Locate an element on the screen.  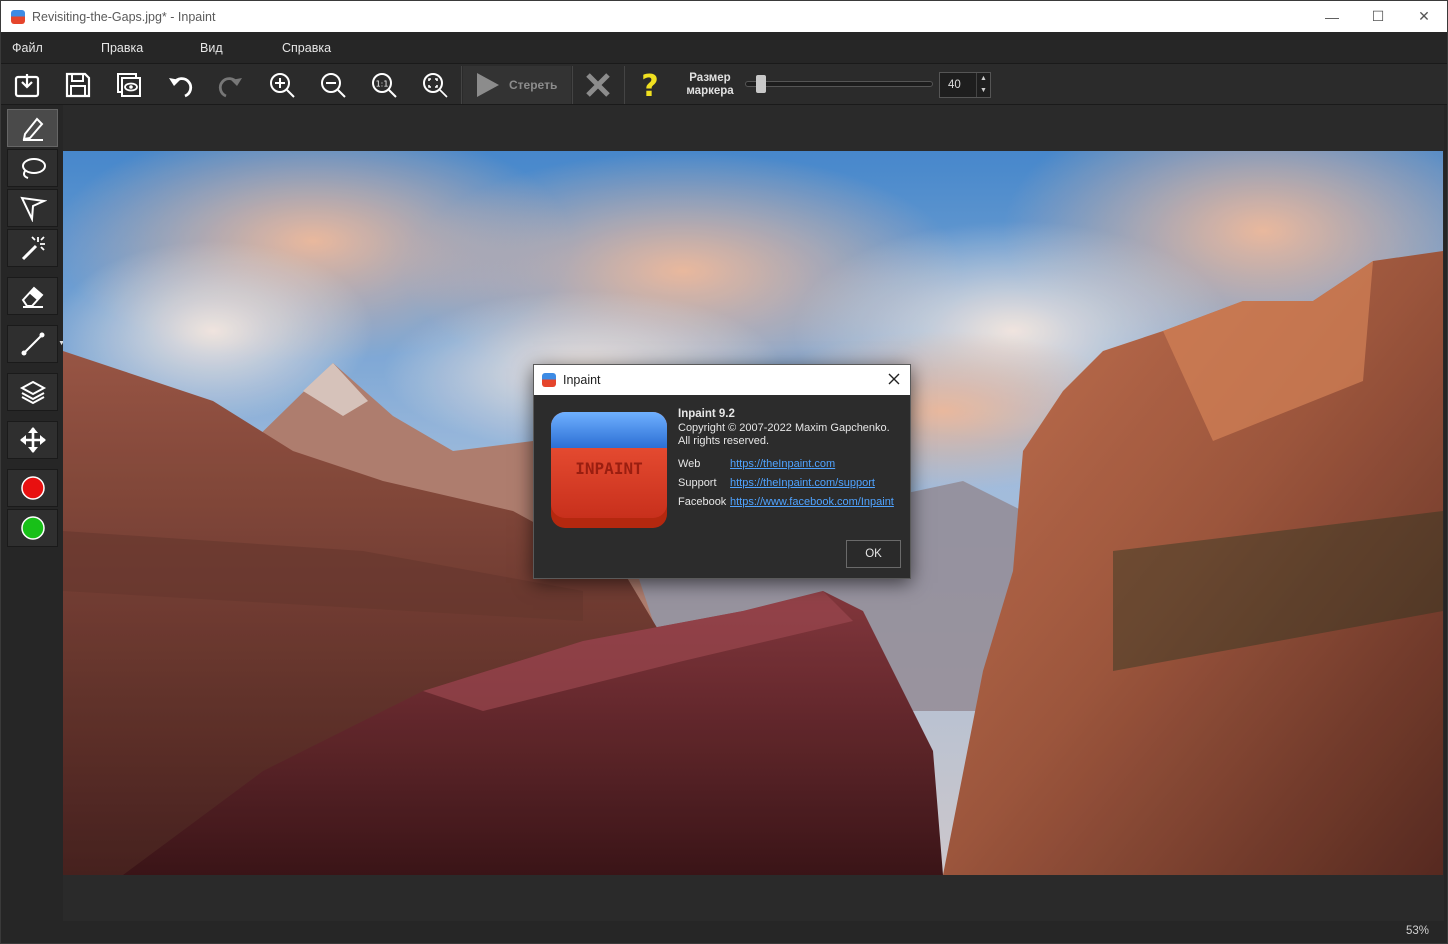
lasso-icon is located at coordinates (33, 168).